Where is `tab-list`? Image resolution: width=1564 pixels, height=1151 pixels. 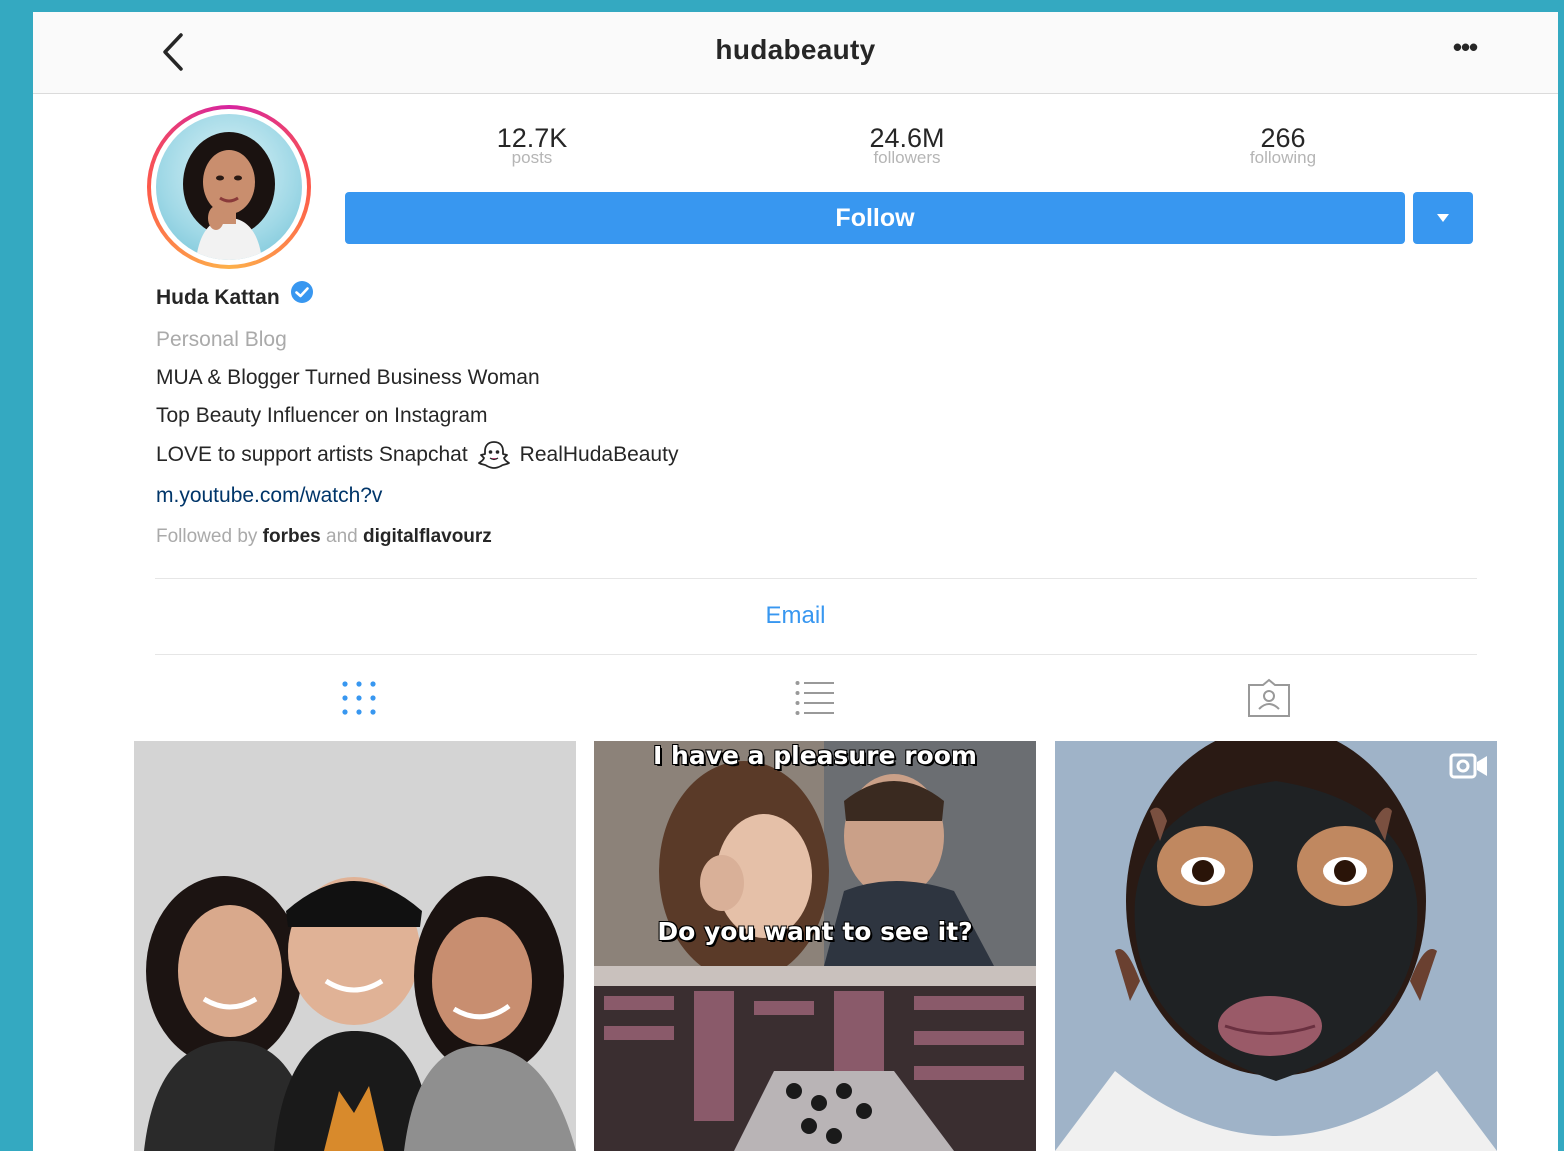
tab-list is located at coordinates (815, 698).